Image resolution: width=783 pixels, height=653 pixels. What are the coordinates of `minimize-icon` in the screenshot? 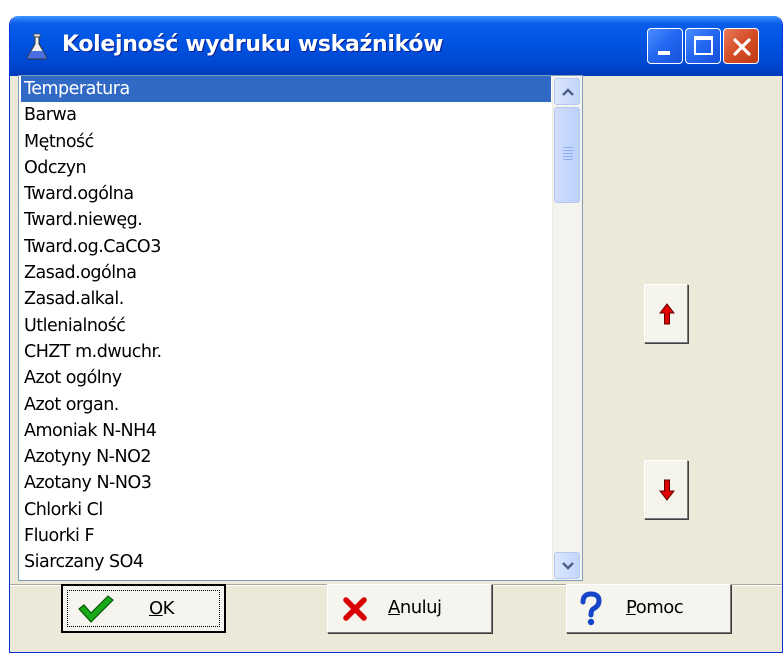 It's located at (664, 53).